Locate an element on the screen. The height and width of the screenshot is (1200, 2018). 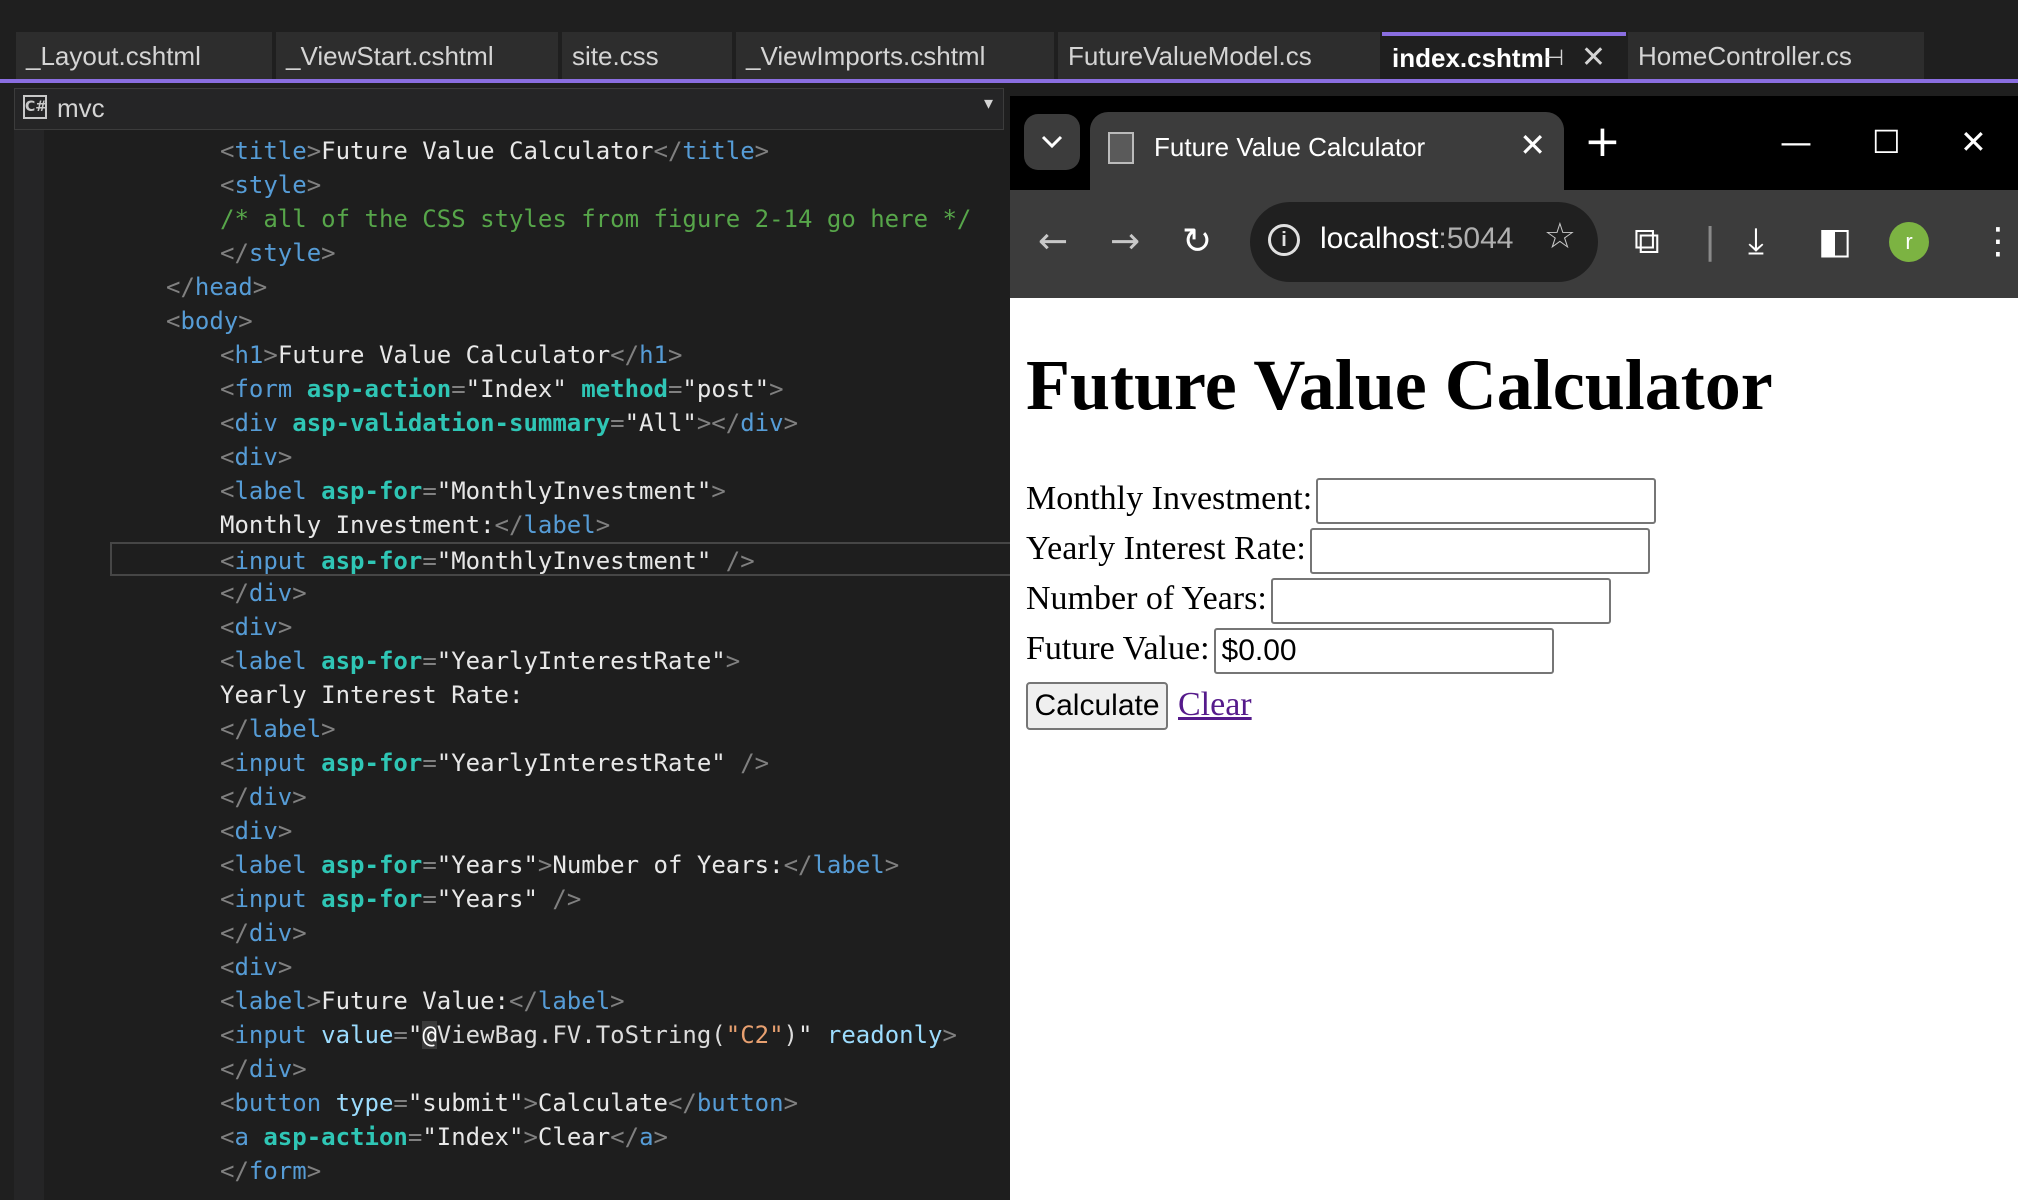
close-window-icon: ✕ is located at coordinates (1973, 142).